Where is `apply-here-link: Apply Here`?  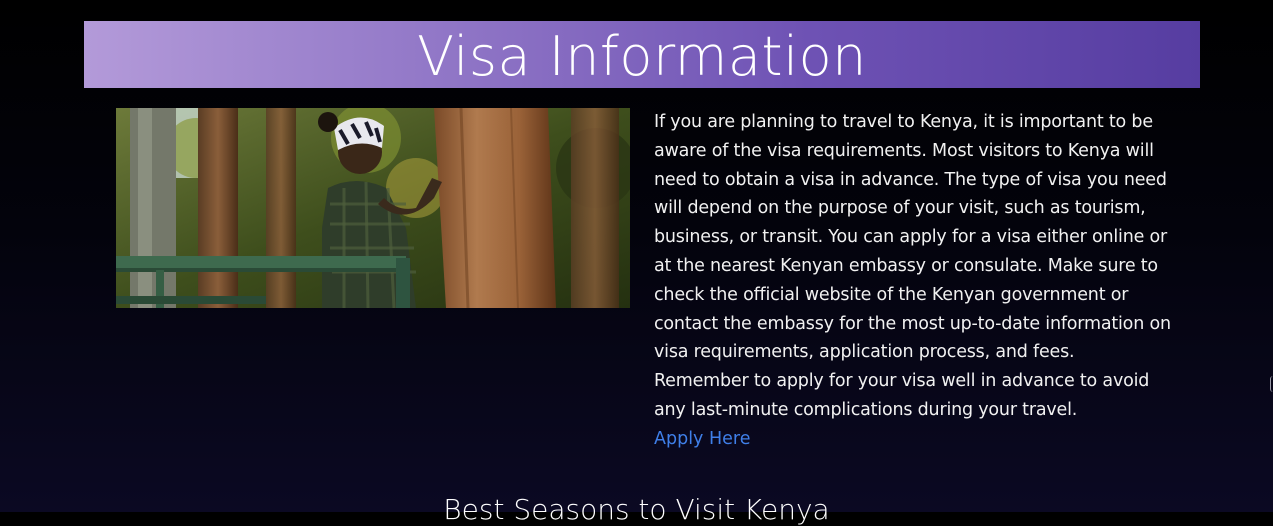 apply-here-link: Apply Here is located at coordinates (702, 439).